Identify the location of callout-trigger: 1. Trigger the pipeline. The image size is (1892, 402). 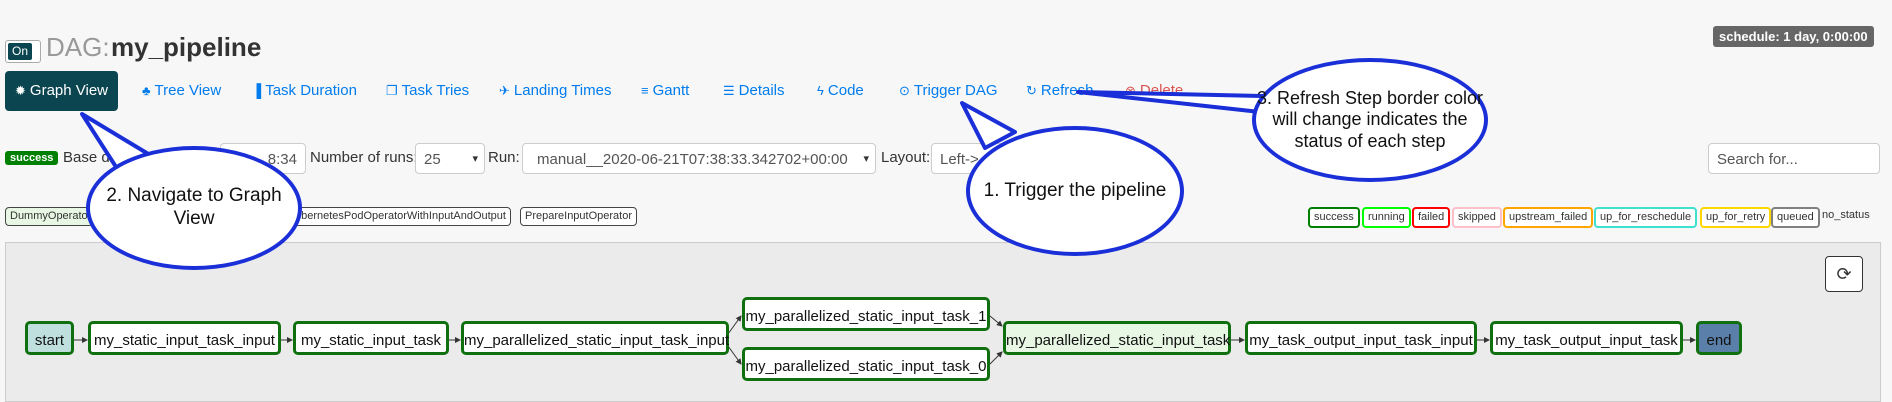
(1075, 191).